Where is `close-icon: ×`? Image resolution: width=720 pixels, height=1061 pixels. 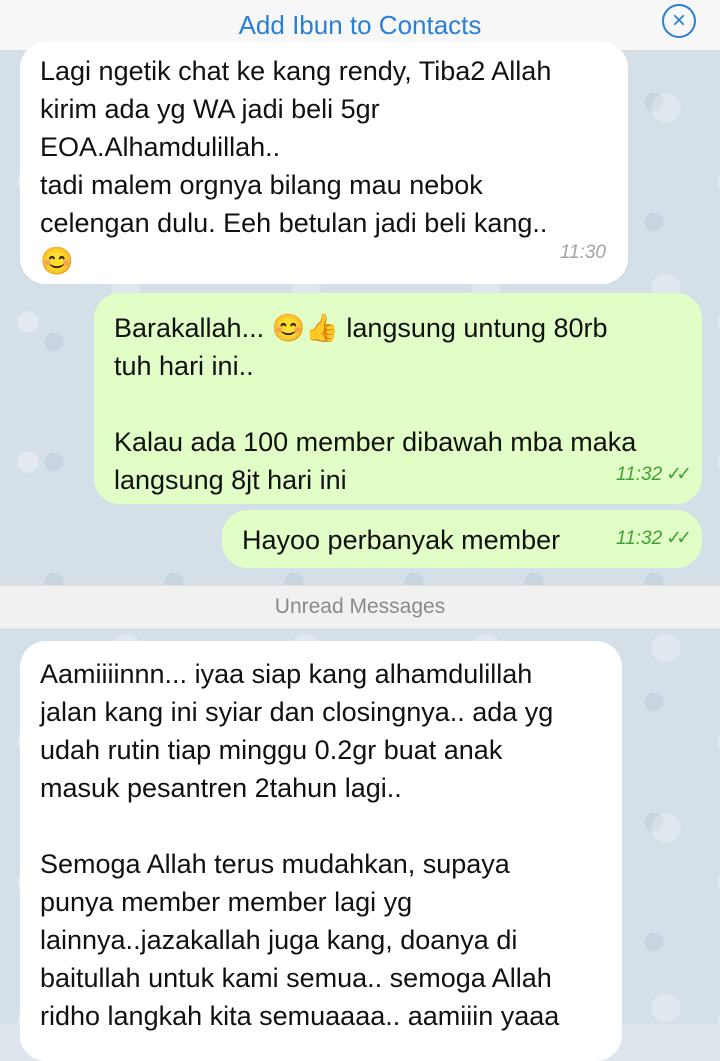 close-icon: × is located at coordinates (679, 21).